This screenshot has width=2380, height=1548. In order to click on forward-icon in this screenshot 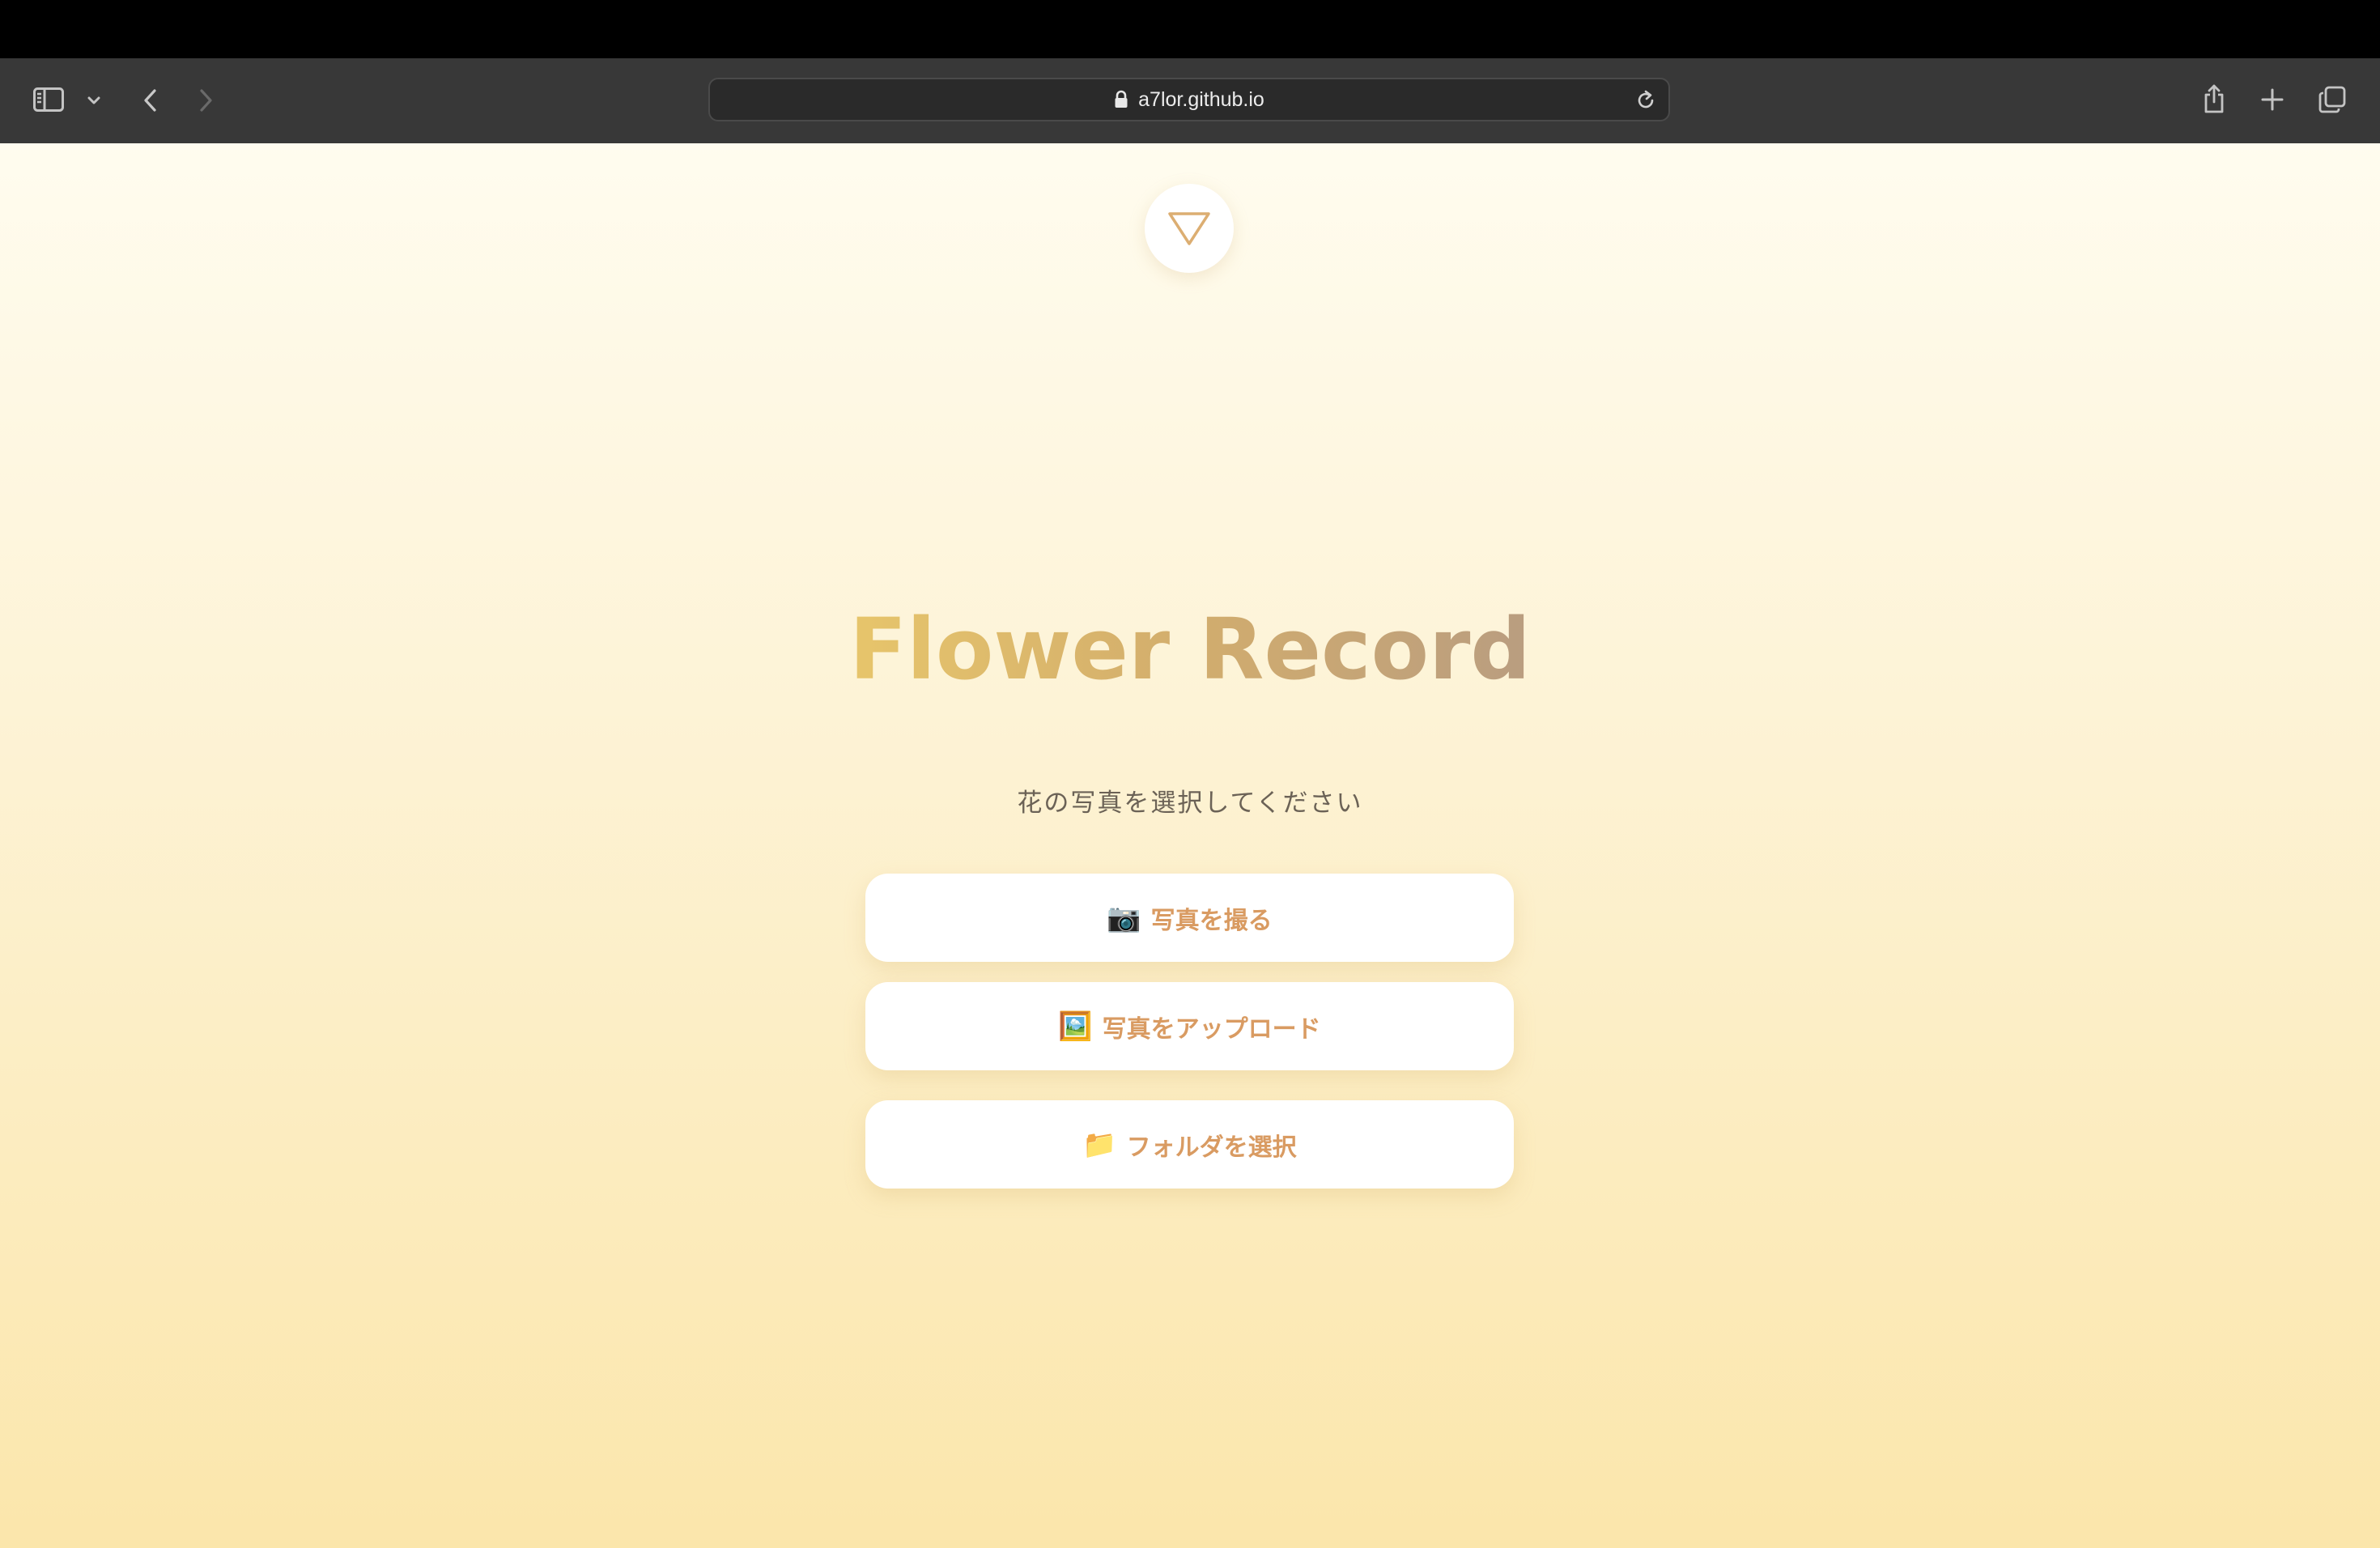, I will do `click(206, 100)`.